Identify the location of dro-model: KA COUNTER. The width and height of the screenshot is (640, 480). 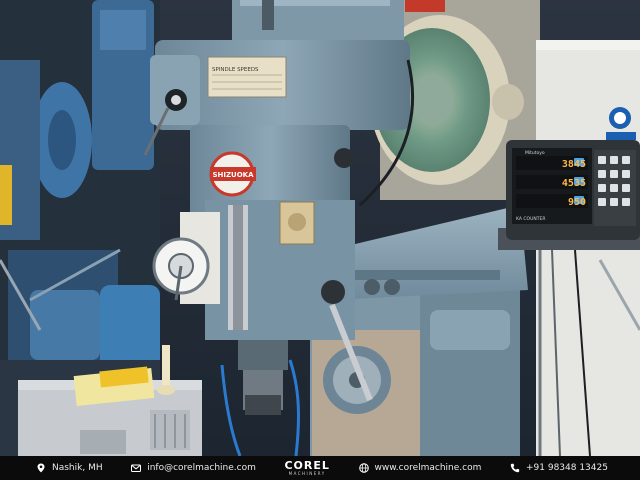
(530, 219).